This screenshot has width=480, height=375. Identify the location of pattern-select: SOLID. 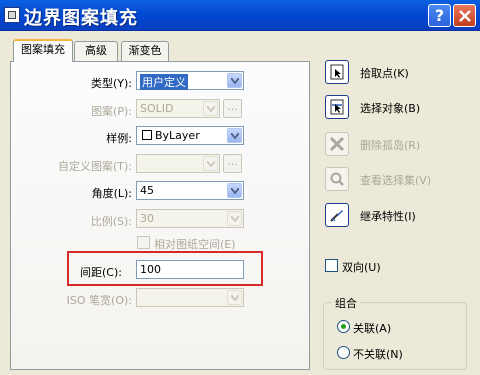
(178, 108).